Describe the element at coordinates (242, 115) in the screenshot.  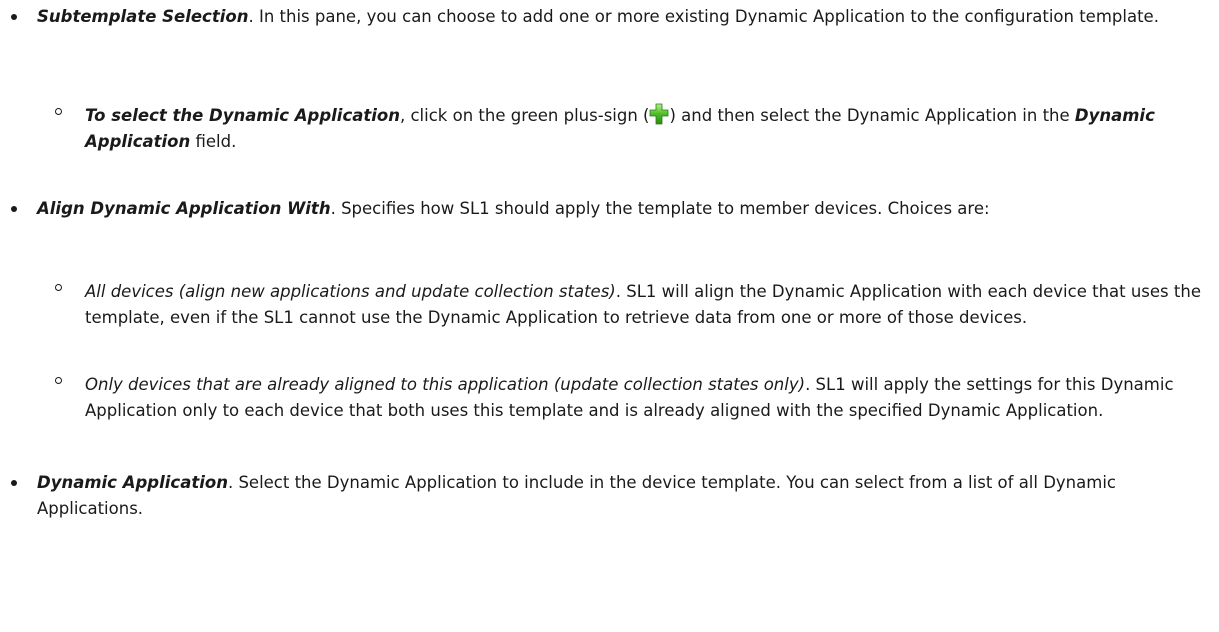
I see `term-select-dynamic-application: To select the Dynamic Application` at that location.